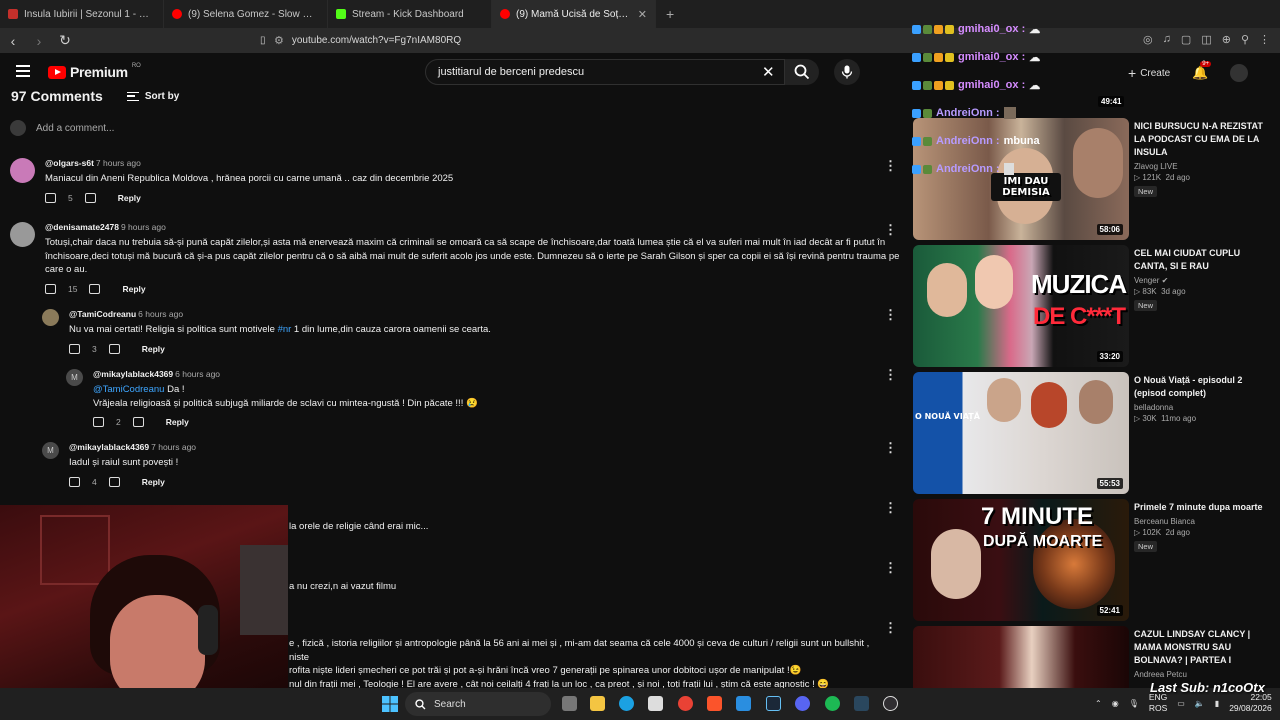 This screenshot has width=1280, height=720. I want to click on channel-name: Berceanu Bianca, so click(1204, 521).